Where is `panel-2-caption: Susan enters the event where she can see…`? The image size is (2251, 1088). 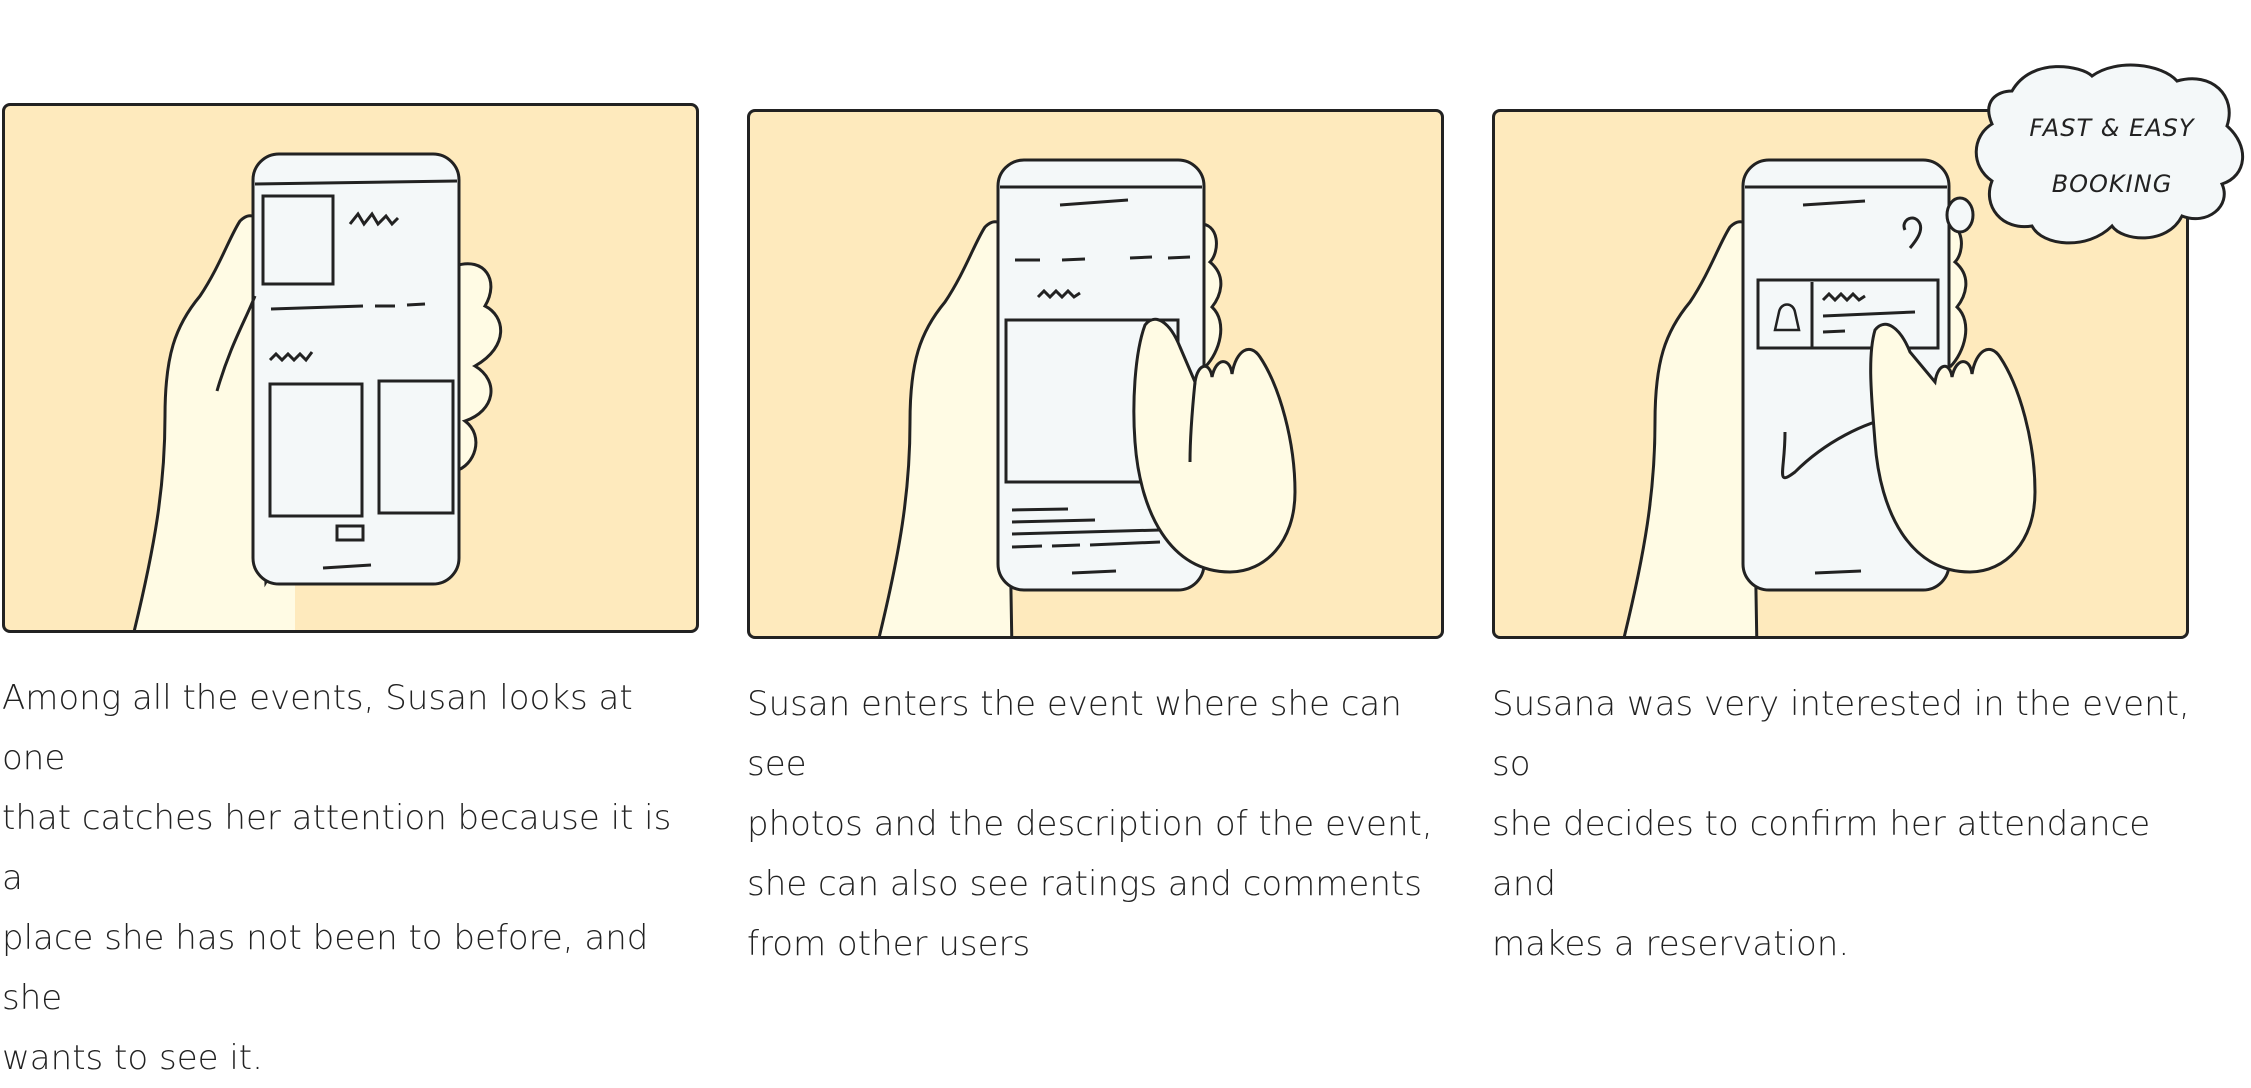 panel-2-caption: Susan enters the event where she can see… is located at coordinates (1090, 824).